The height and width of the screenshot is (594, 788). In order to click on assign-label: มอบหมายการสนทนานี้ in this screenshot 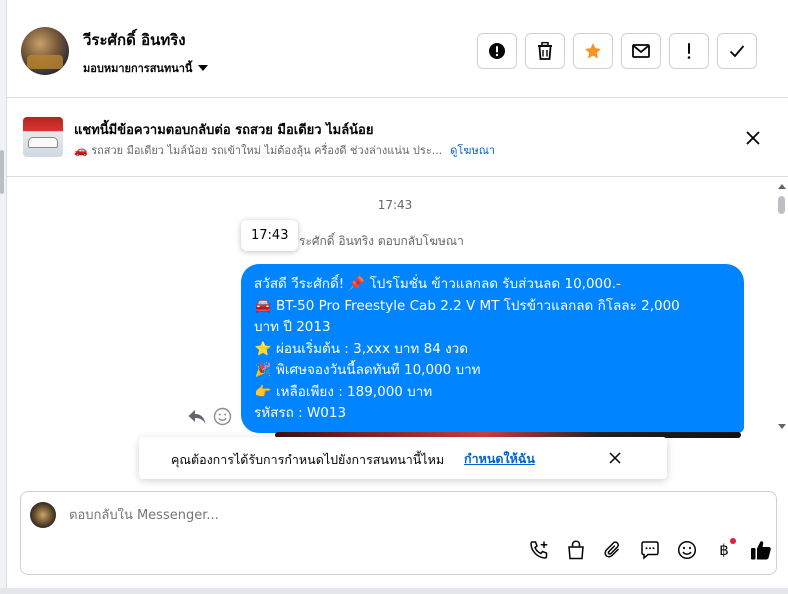, I will do `click(138, 68)`.